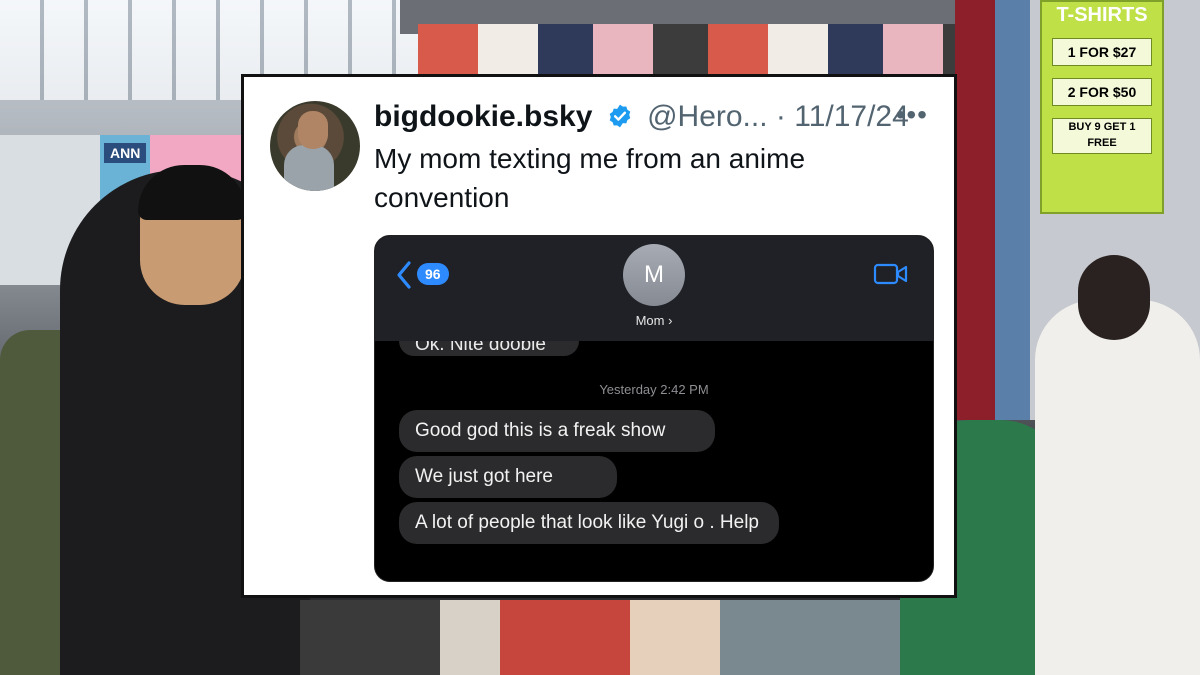 The image size is (1200, 675). Describe the element at coordinates (600, 637) in the screenshot. I see `crowd-bottom` at that location.